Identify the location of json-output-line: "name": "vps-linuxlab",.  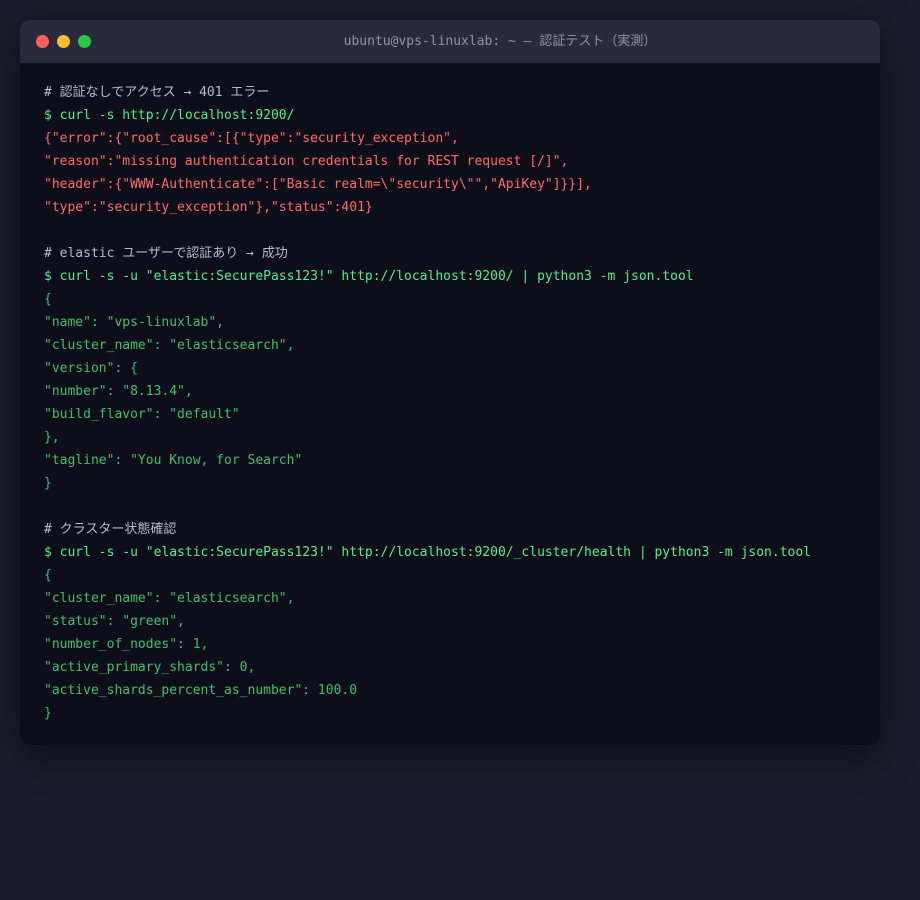
(134, 322).